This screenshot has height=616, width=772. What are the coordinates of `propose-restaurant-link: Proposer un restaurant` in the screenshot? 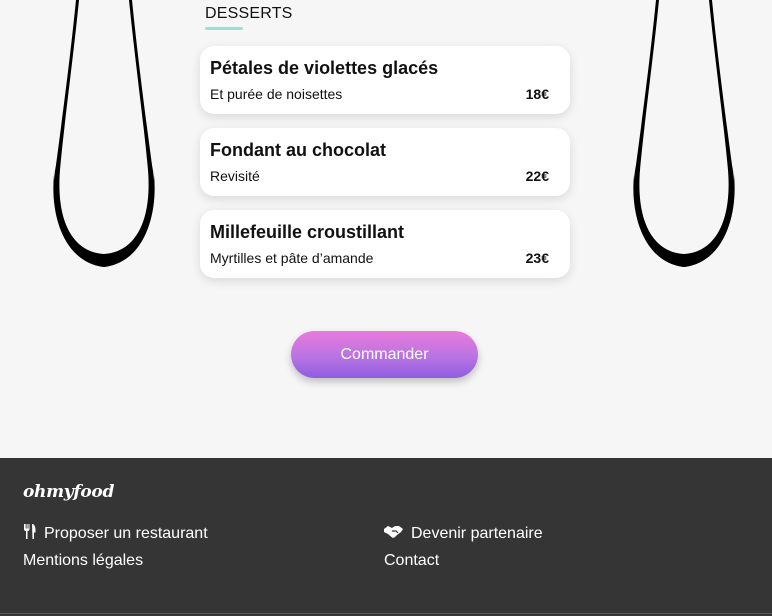 It's located at (115, 534).